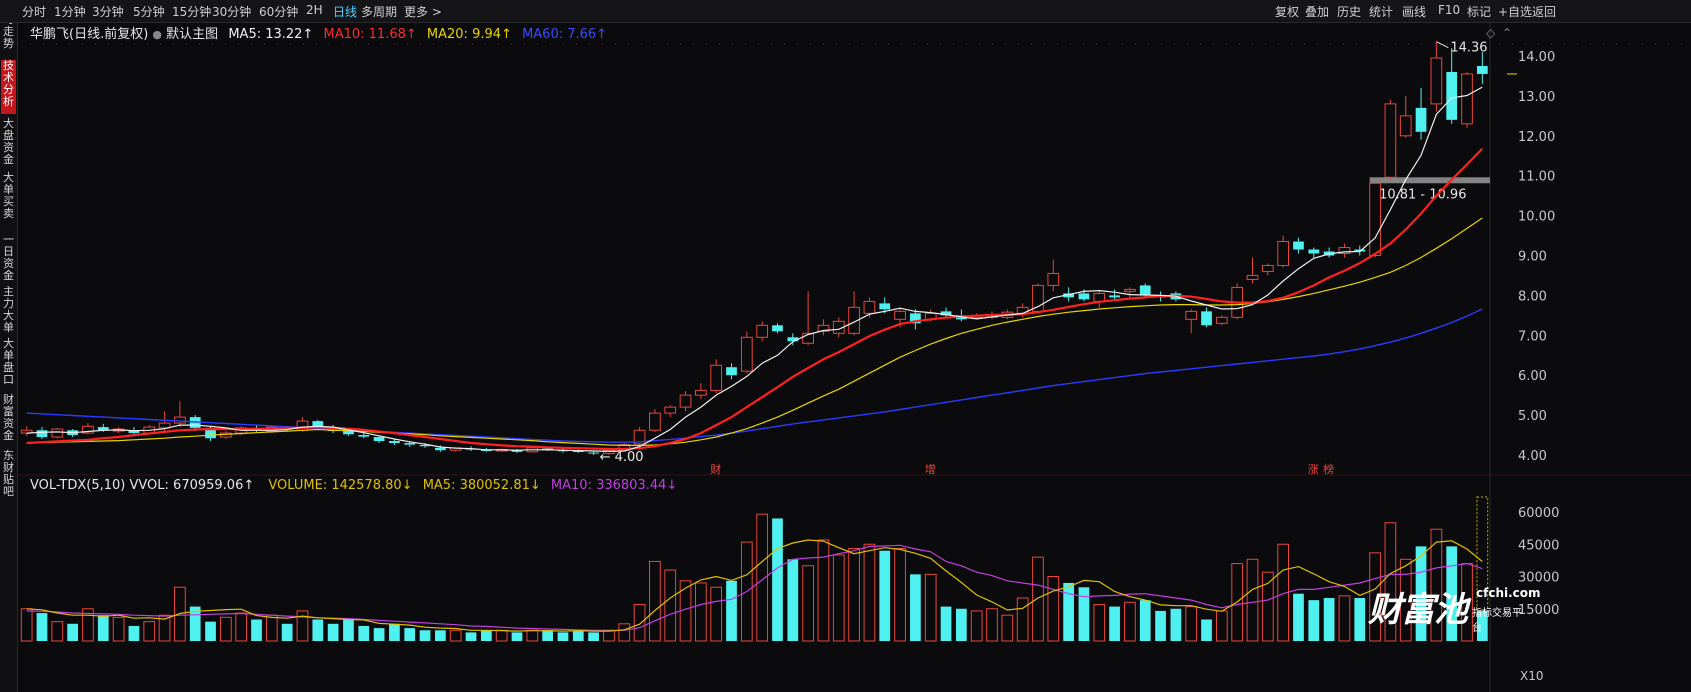  Describe the element at coordinates (1538, 545) in the screenshot. I see `volume-tick-label: 45000` at that location.